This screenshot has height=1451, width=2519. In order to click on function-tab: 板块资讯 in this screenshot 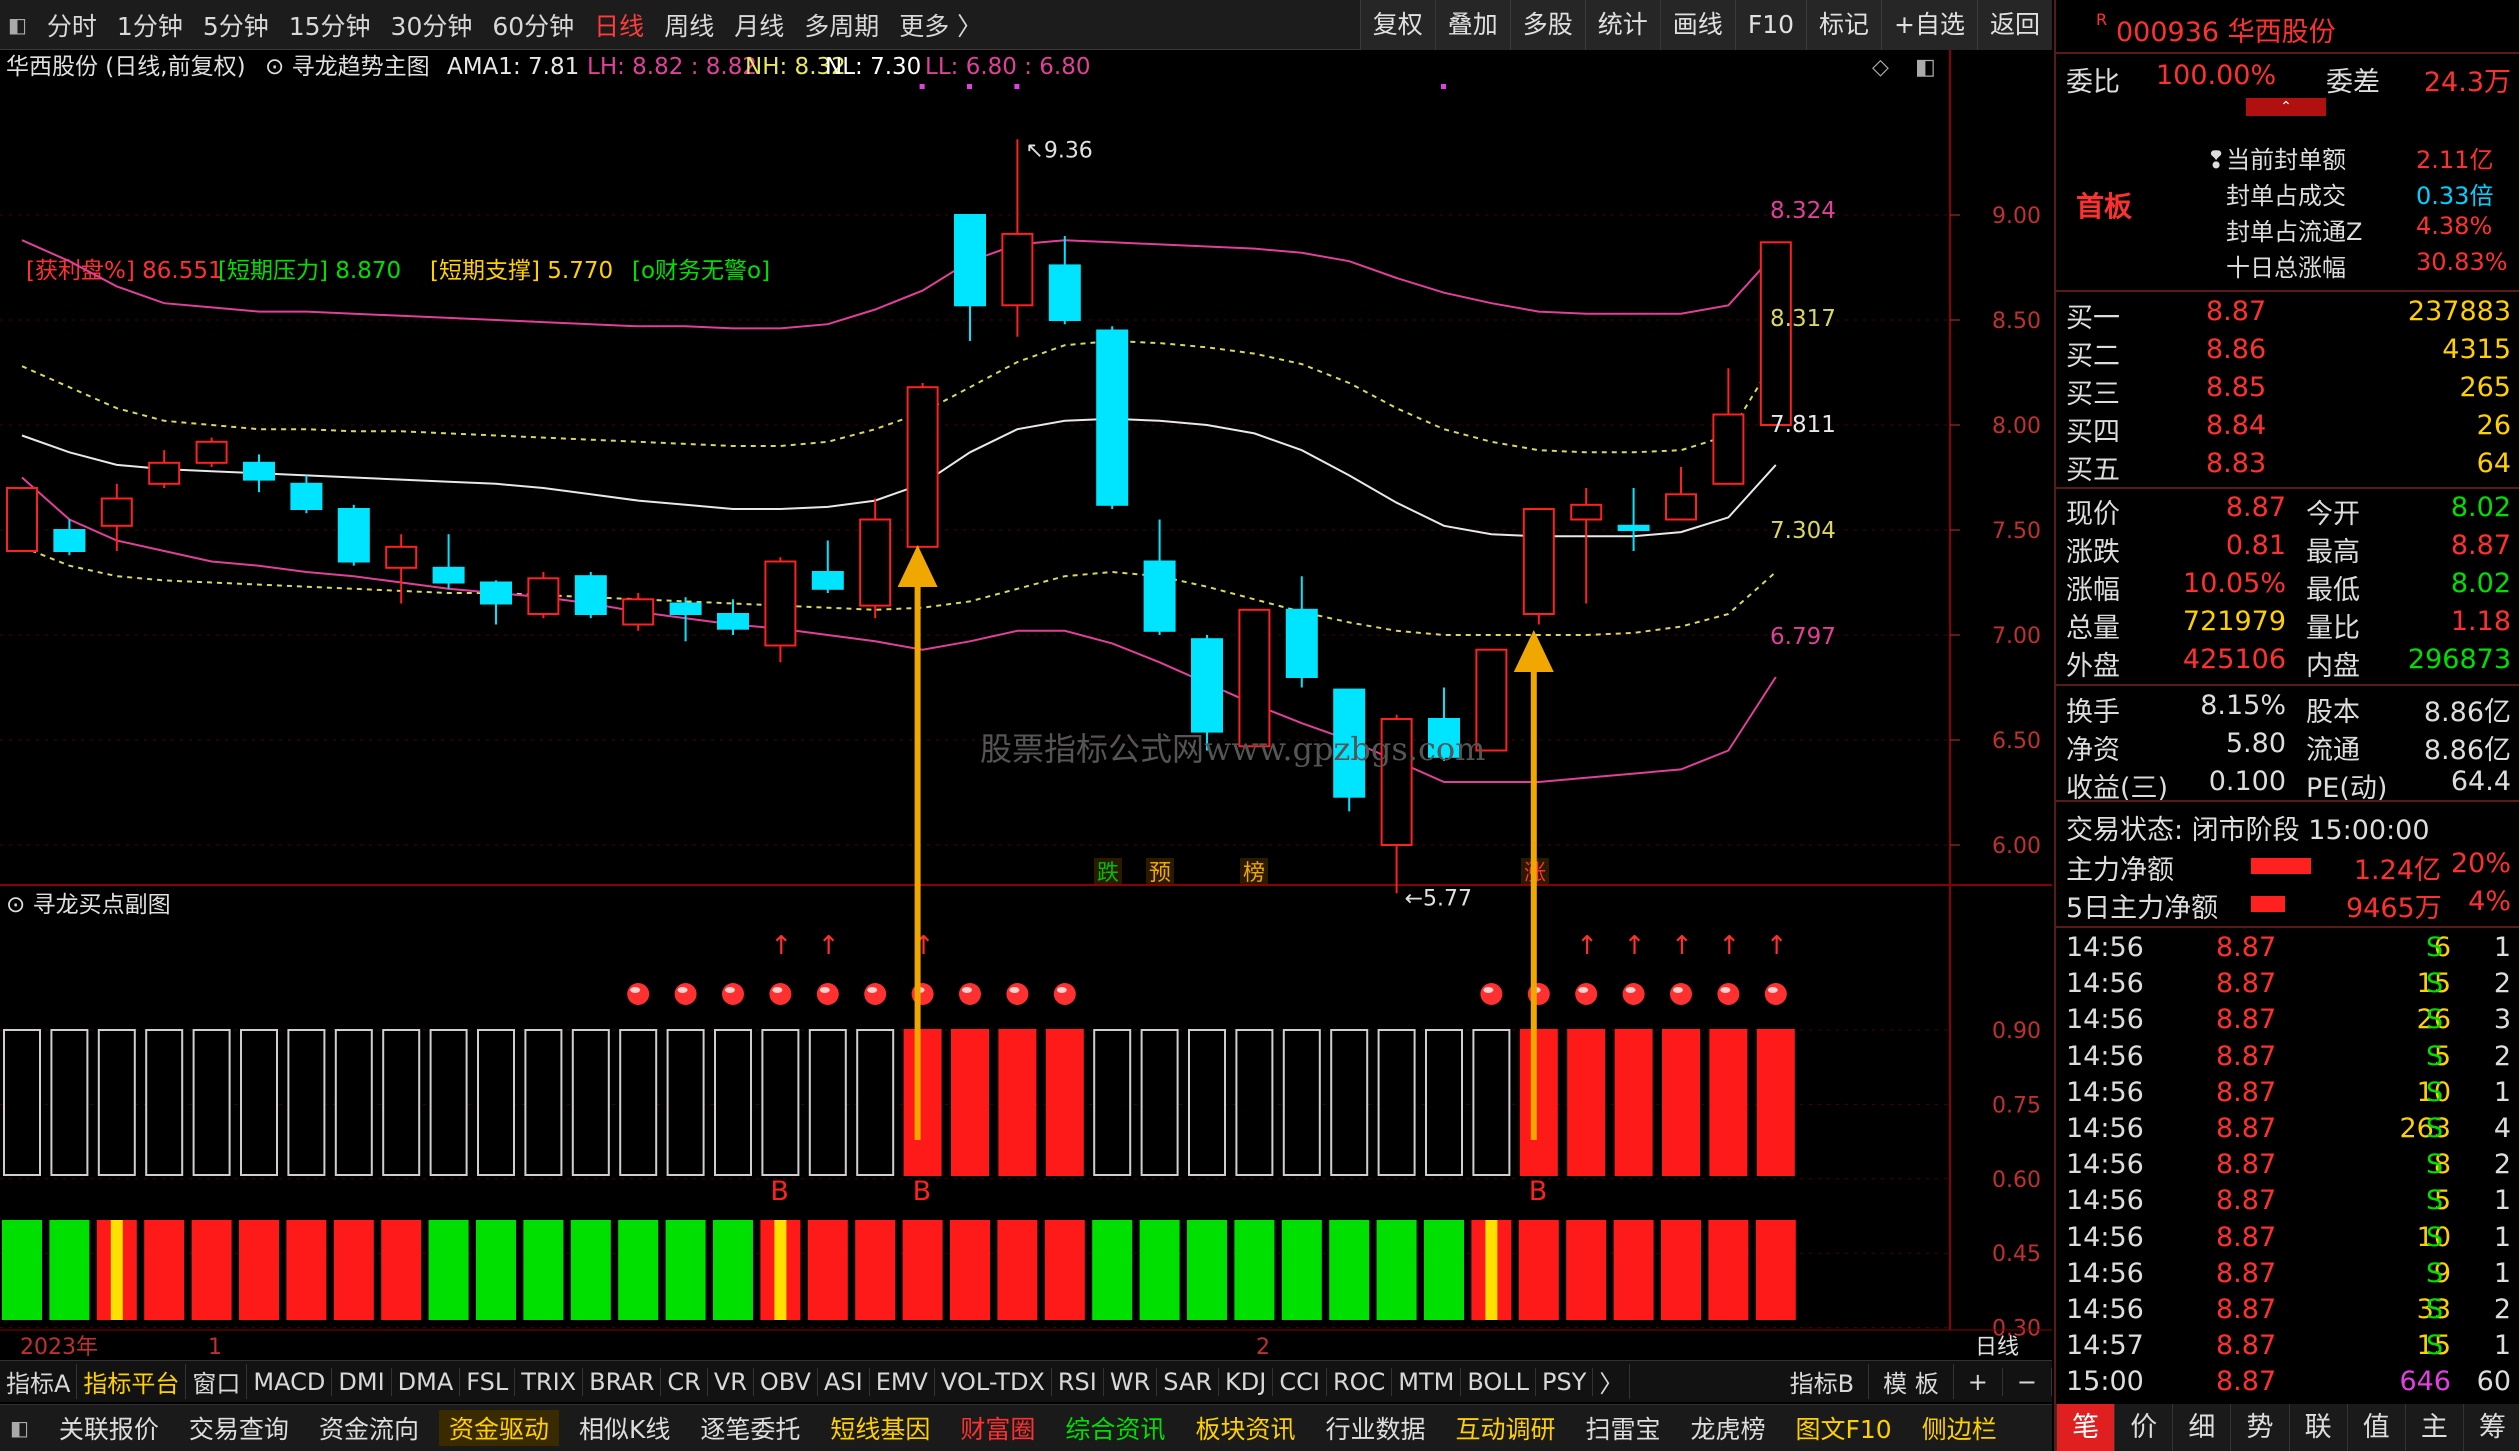, I will do `click(1245, 1428)`.